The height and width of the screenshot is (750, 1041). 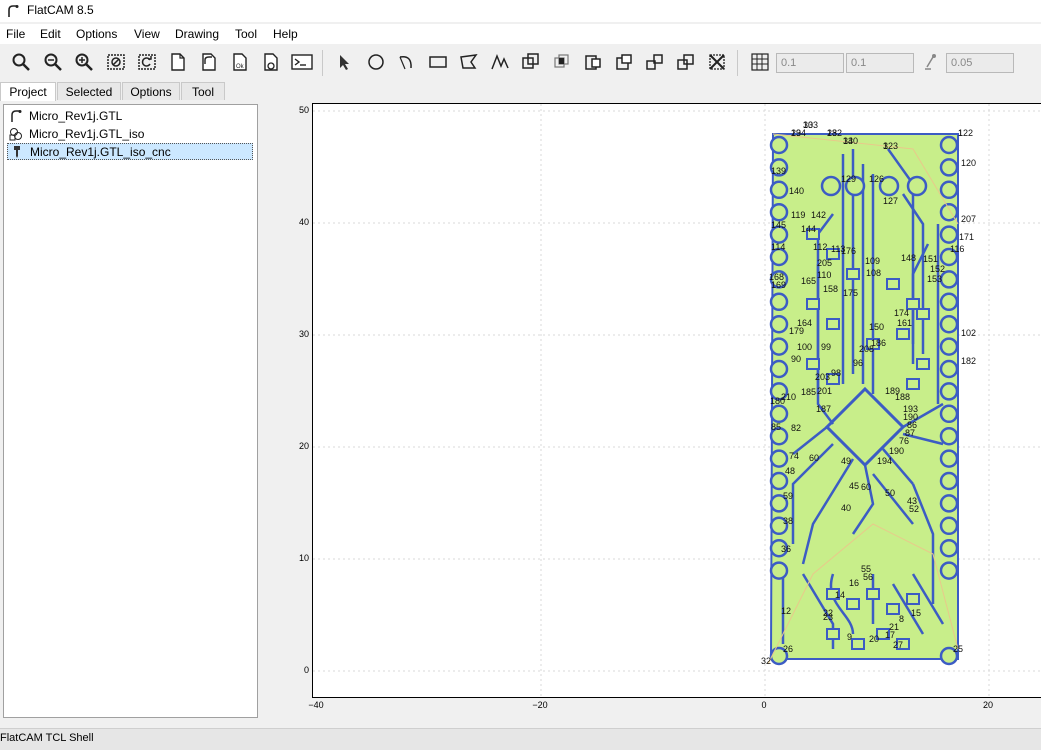 What do you see at coordinates (987, 705) in the screenshot?
I see `x-tick-label: 20` at bounding box center [987, 705].